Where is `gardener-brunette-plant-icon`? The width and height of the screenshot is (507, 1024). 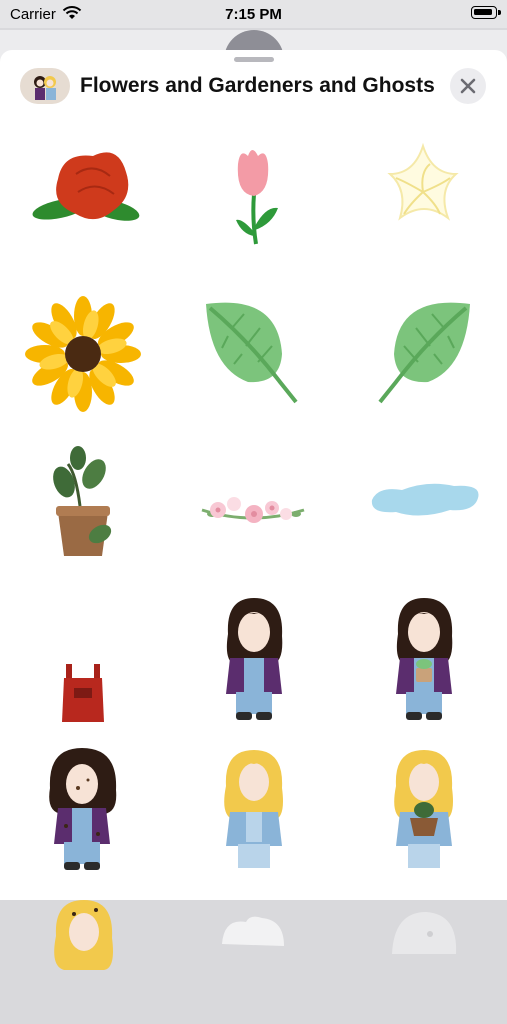 gardener-brunette-plant-icon is located at coordinates (424, 659).